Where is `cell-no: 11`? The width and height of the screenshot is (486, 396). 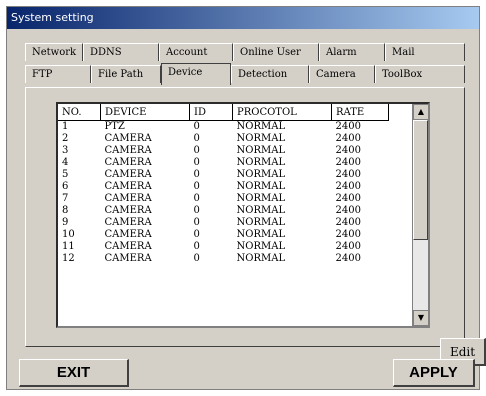 cell-no: 11 is located at coordinates (68, 246).